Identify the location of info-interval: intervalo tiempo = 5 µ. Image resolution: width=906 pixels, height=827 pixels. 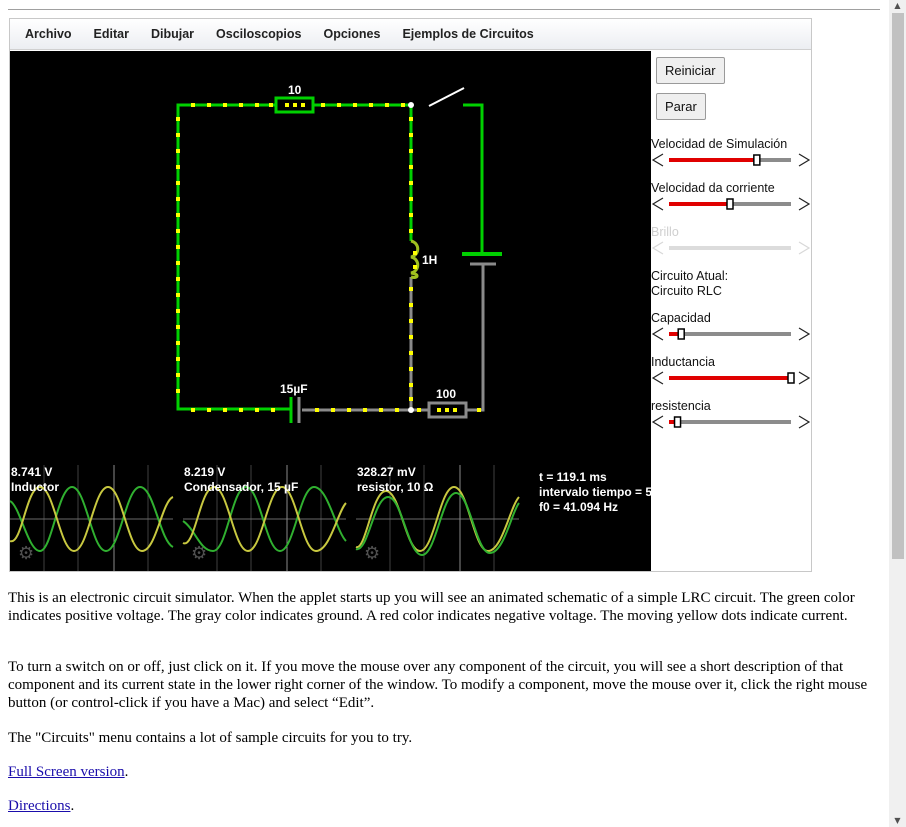
(595, 492).